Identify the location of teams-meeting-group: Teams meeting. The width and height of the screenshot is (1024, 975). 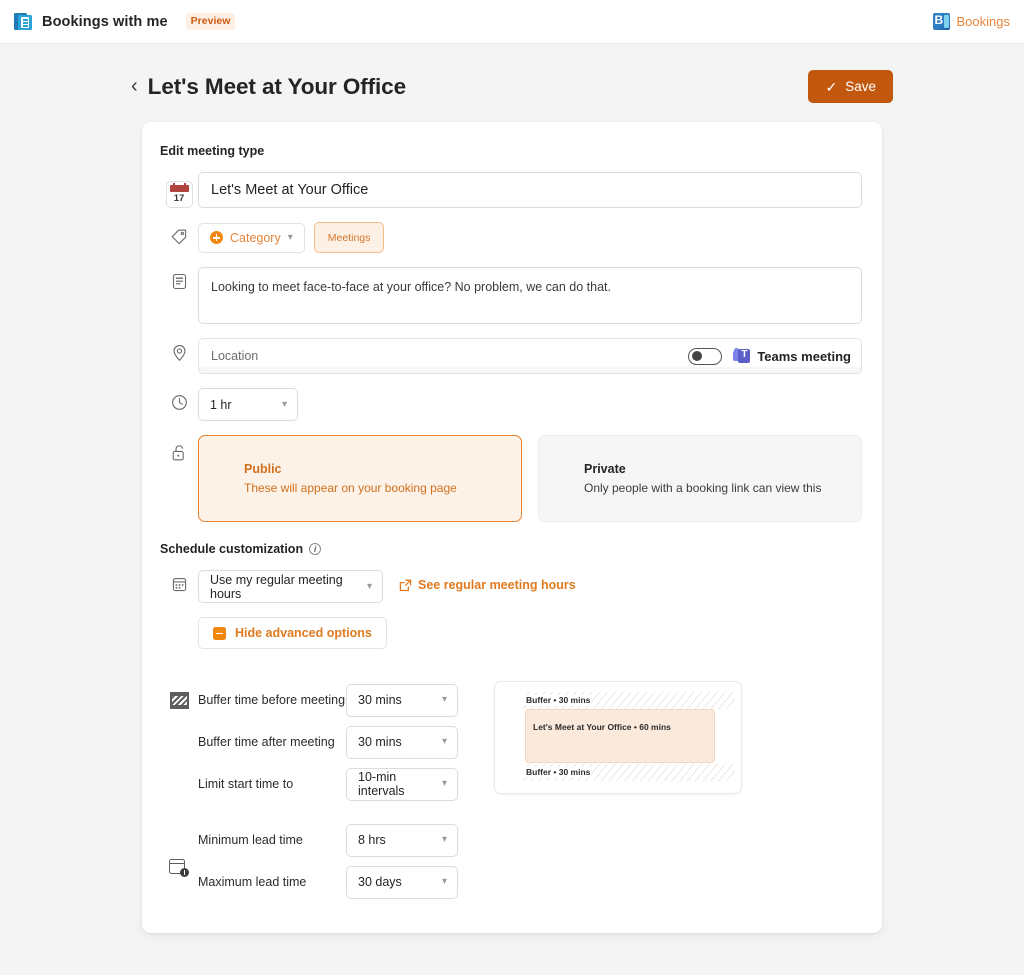
(792, 356).